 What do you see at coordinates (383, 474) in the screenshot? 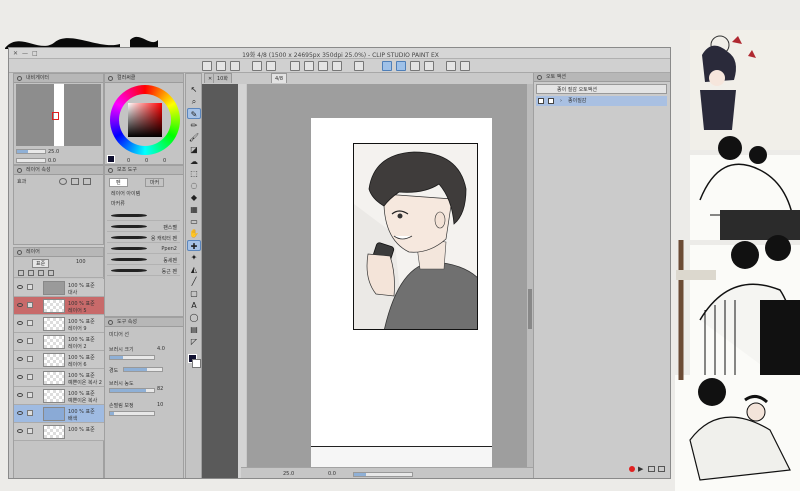
I see `status-zoom-slider` at bounding box center [383, 474].